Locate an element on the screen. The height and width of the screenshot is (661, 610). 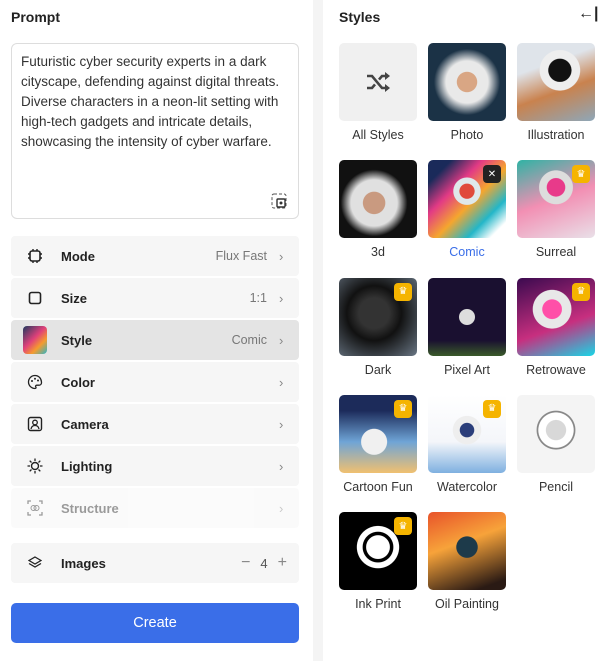
style-tile-pixel-art is located at coordinates (467, 316).